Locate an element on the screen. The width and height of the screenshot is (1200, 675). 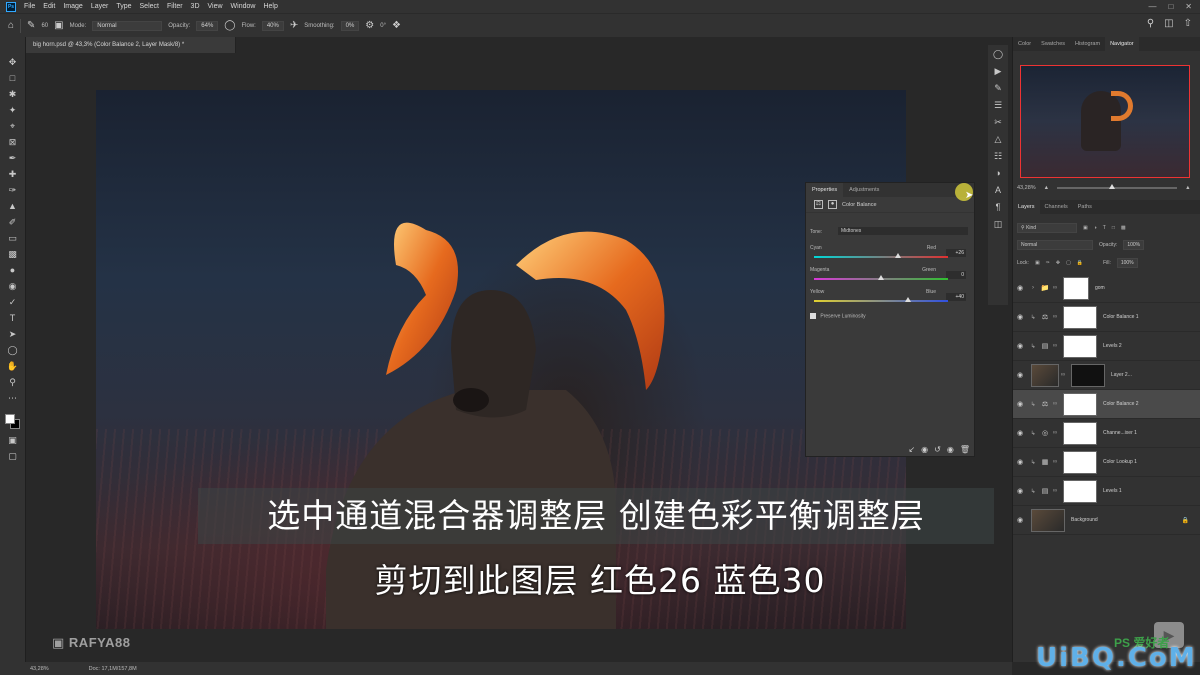
hand-tool-icon: ✋ is located at coordinates (13, 366).